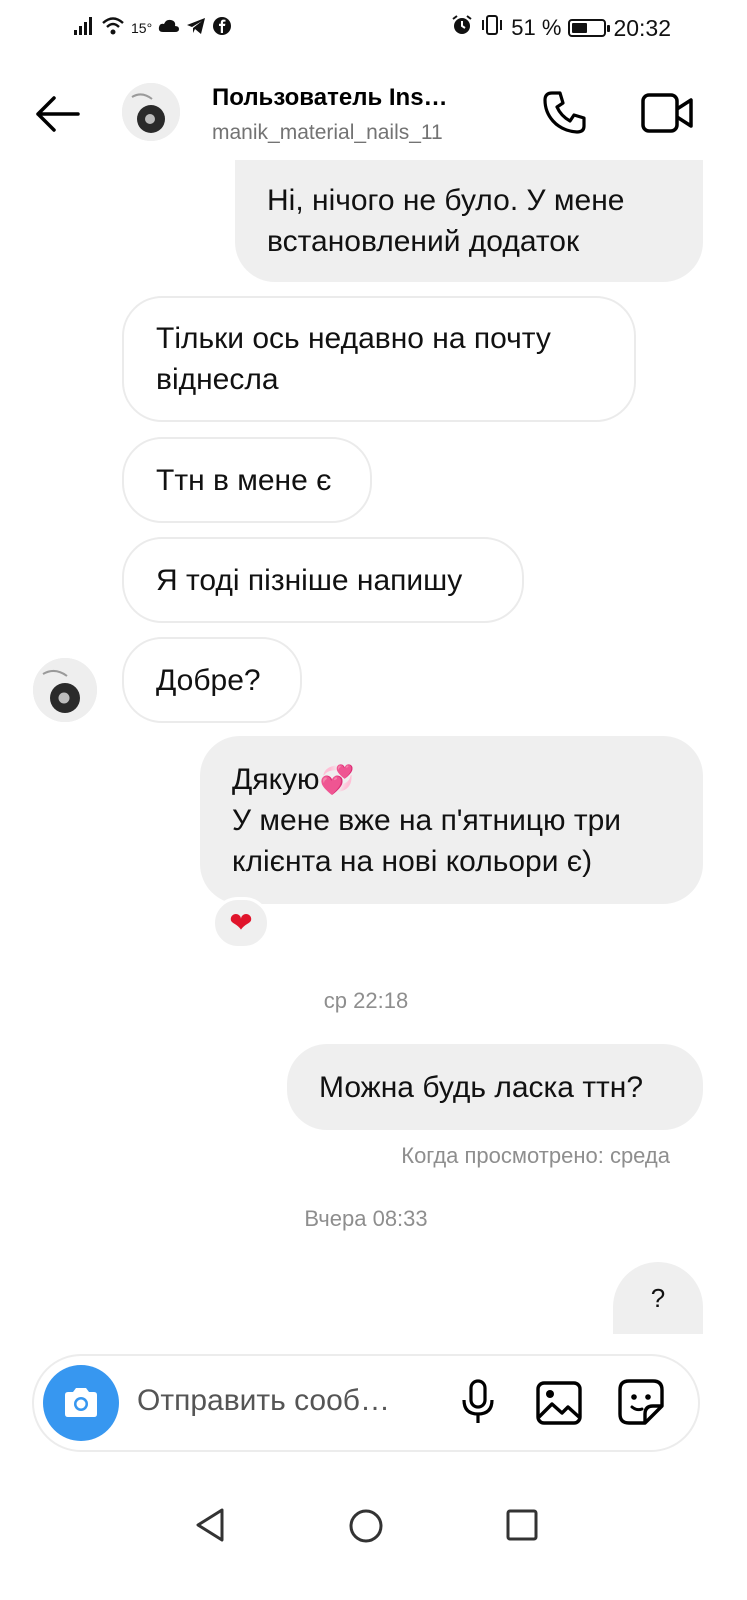 The height and width of the screenshot is (1600, 747). I want to click on camera-icon, so click(81, 1402).